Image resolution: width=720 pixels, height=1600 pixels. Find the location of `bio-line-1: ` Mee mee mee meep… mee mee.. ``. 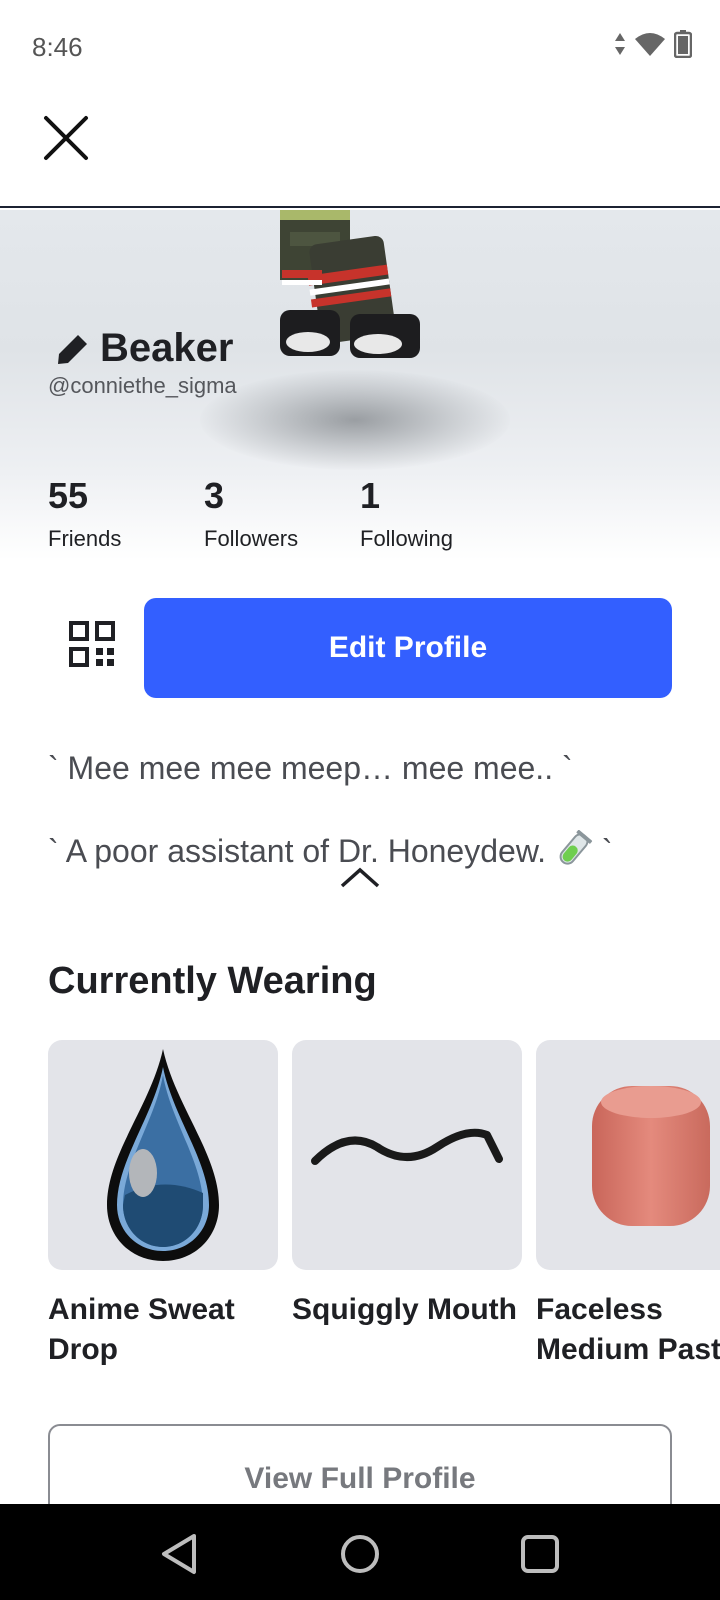

bio-line-1: ` Mee mee mee meep… mee mee.. ` is located at coordinates (310, 768).